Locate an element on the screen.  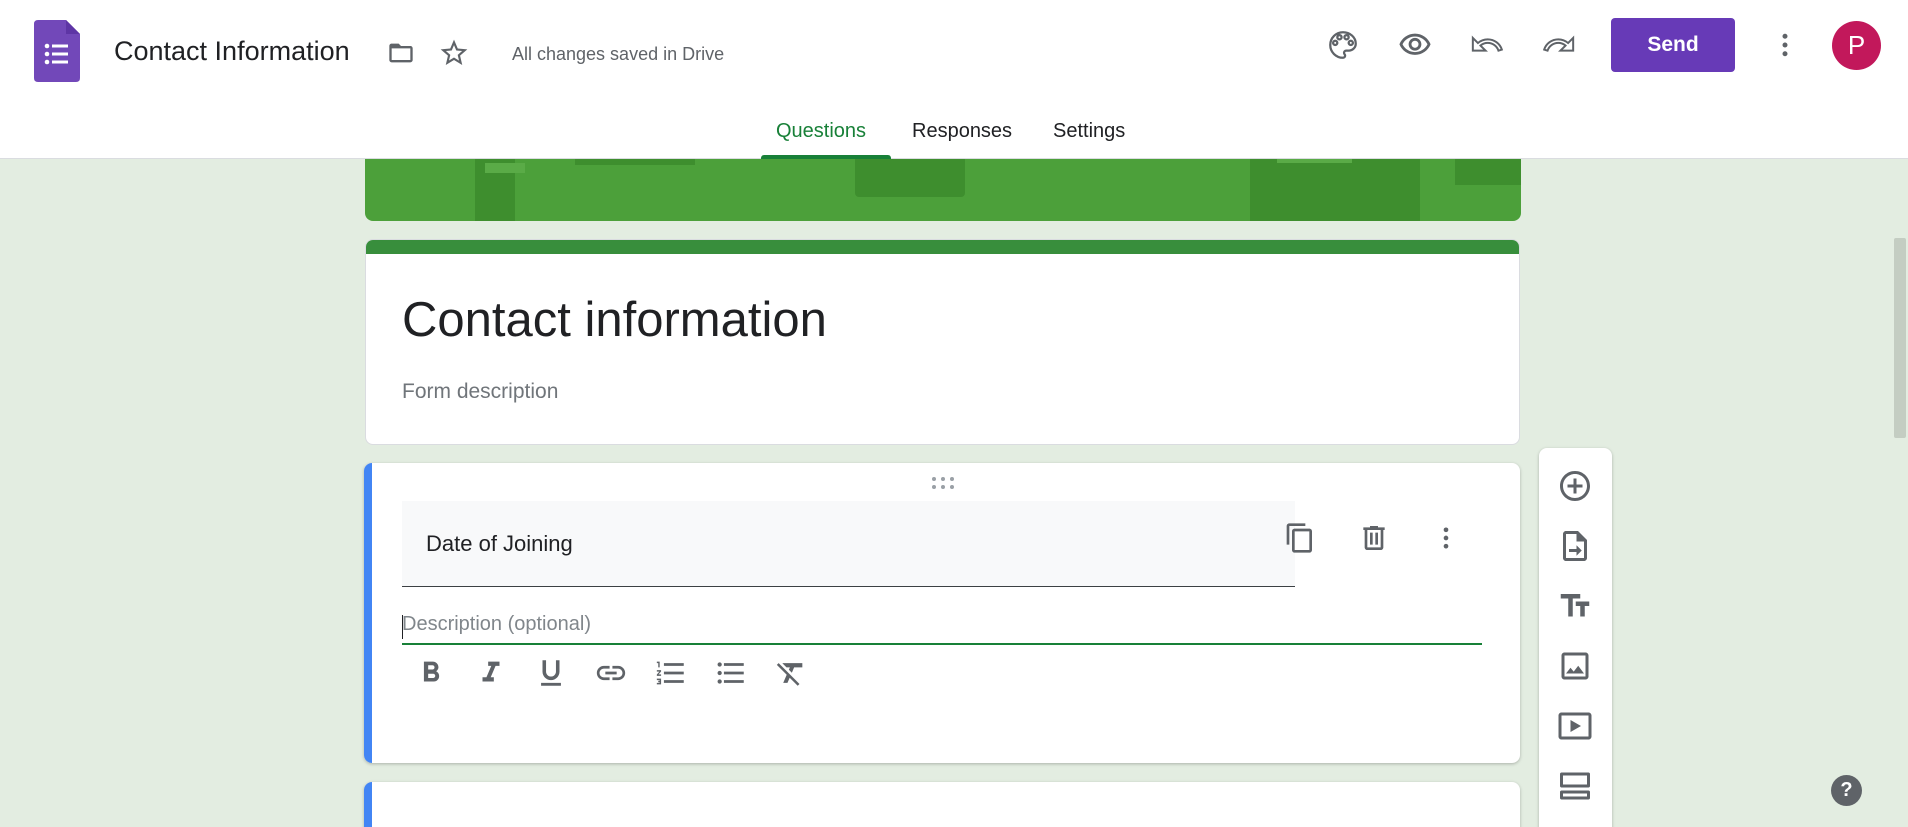
clear-format-icon is located at coordinates (791, 673).